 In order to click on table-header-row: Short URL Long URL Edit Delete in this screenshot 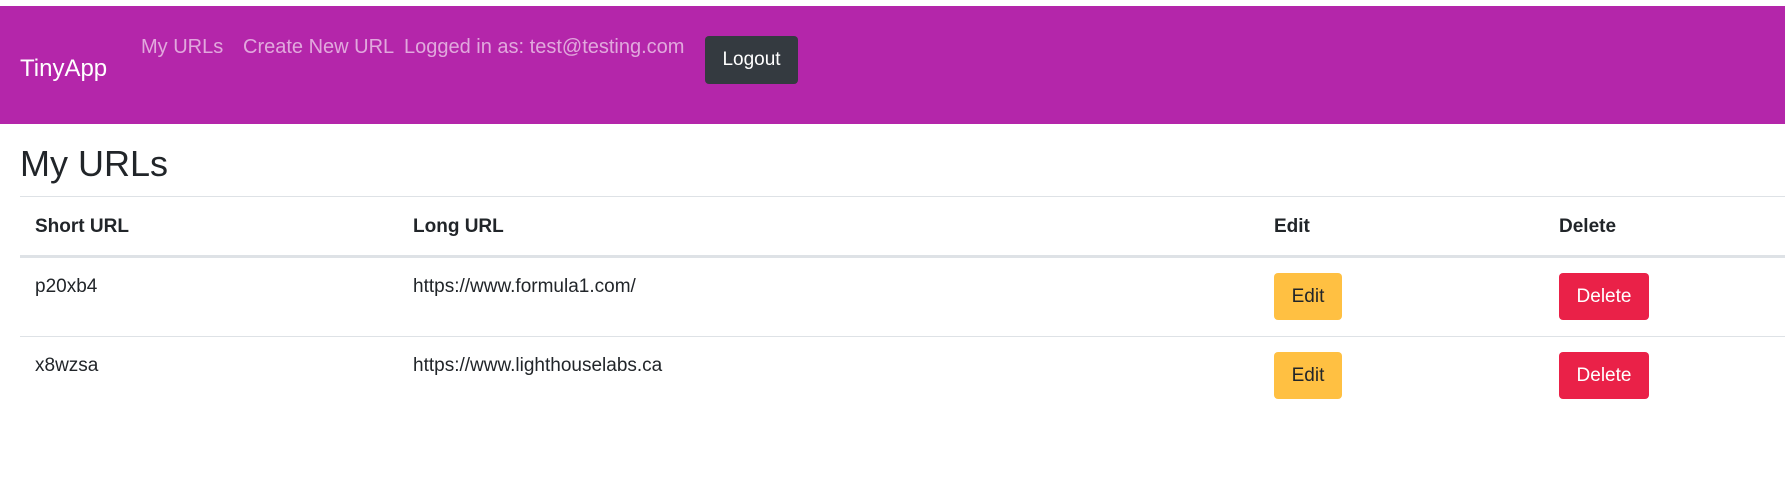, I will do `click(902, 226)`.